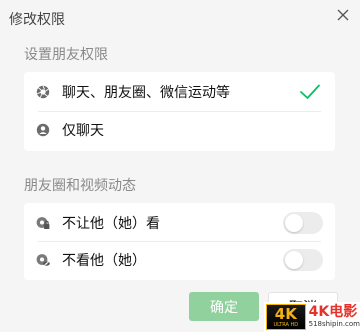 This screenshot has height=332, width=360. Describe the element at coordinates (179, 223) in the screenshot. I see `setting-hide-my-moments: 不让他（她）看` at that location.